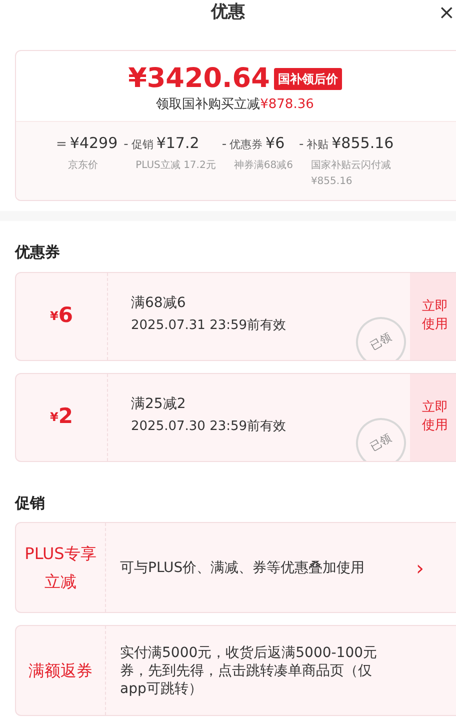 The height and width of the screenshot is (725, 456). Describe the element at coordinates (60, 670) in the screenshot. I see `promotion-tag: 满额返券` at that location.